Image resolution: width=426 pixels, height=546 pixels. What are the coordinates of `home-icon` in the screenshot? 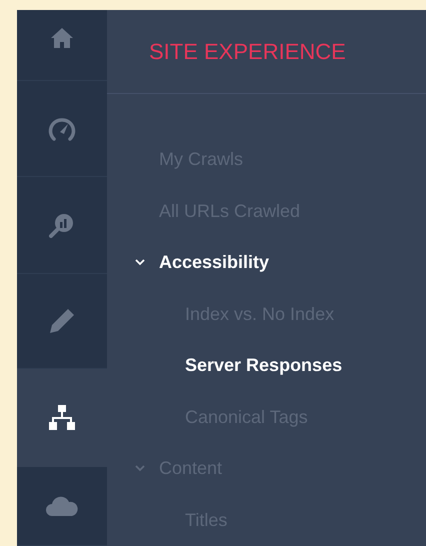 It's located at (62, 38).